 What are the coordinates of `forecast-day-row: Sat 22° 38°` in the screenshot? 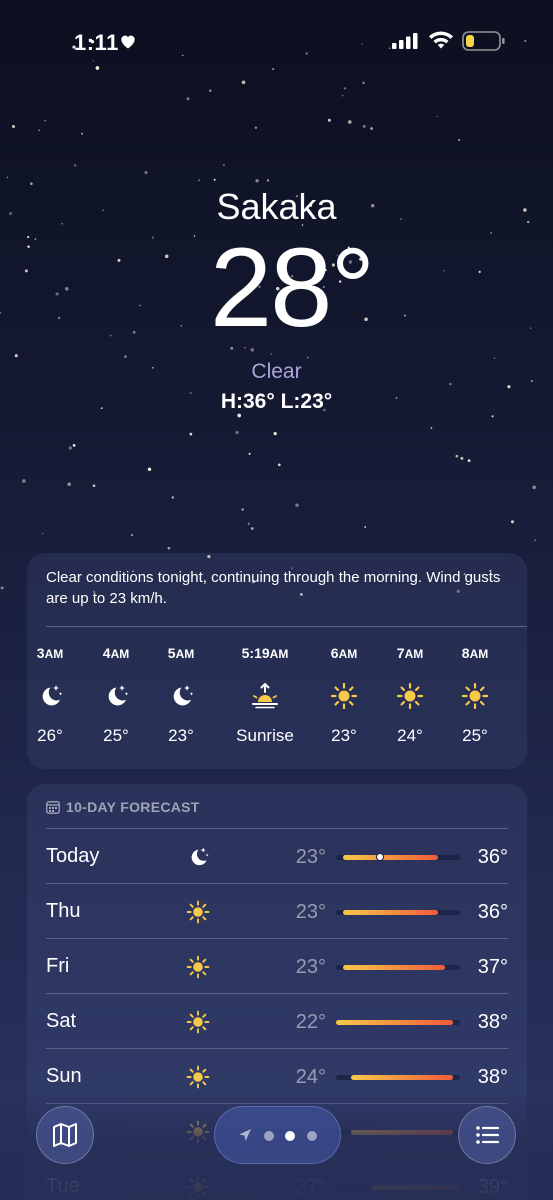 It's located at (277, 1020).